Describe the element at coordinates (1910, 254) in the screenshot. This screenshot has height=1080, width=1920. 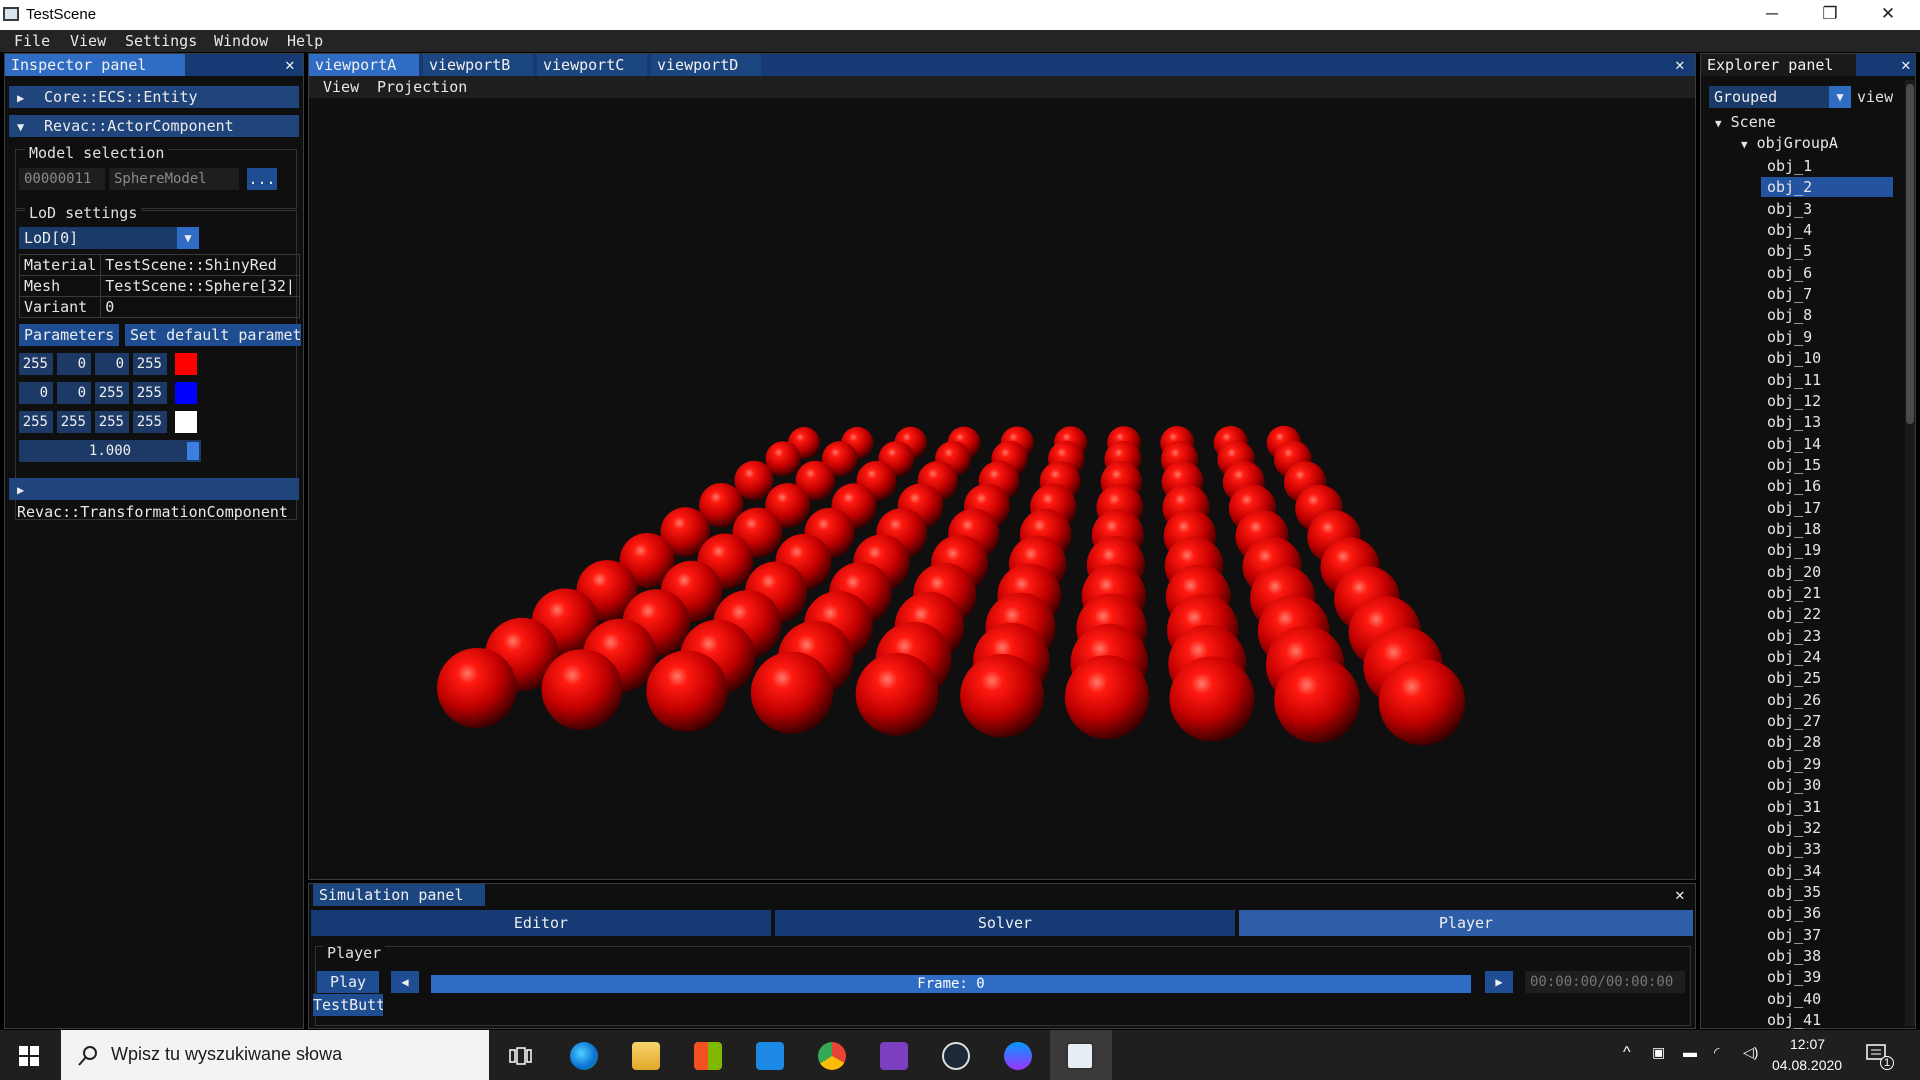
I see `scrollbar-thumb` at that location.